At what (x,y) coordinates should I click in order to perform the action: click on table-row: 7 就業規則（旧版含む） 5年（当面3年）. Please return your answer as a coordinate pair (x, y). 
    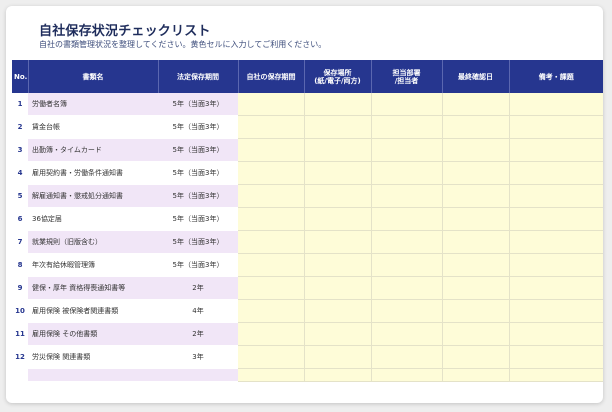
    Looking at the image, I should click on (307, 242).